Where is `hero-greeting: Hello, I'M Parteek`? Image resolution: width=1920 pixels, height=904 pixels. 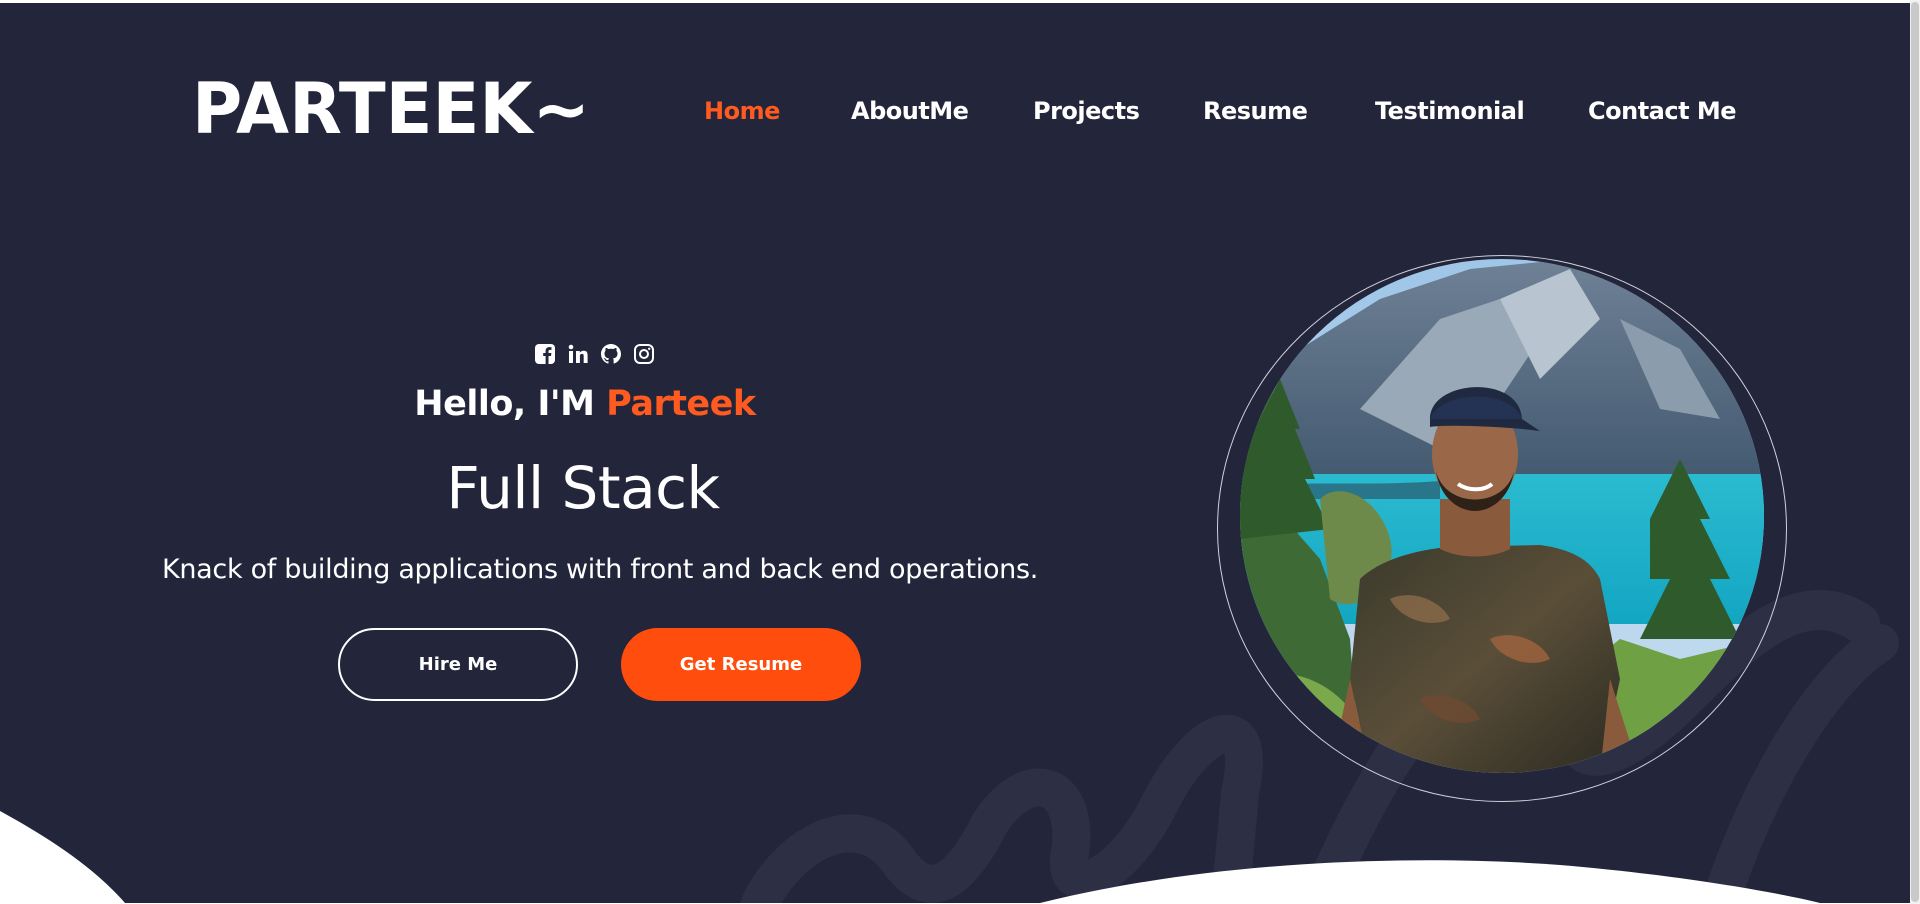 hero-greeting: Hello, I'M Parteek is located at coordinates (585, 404).